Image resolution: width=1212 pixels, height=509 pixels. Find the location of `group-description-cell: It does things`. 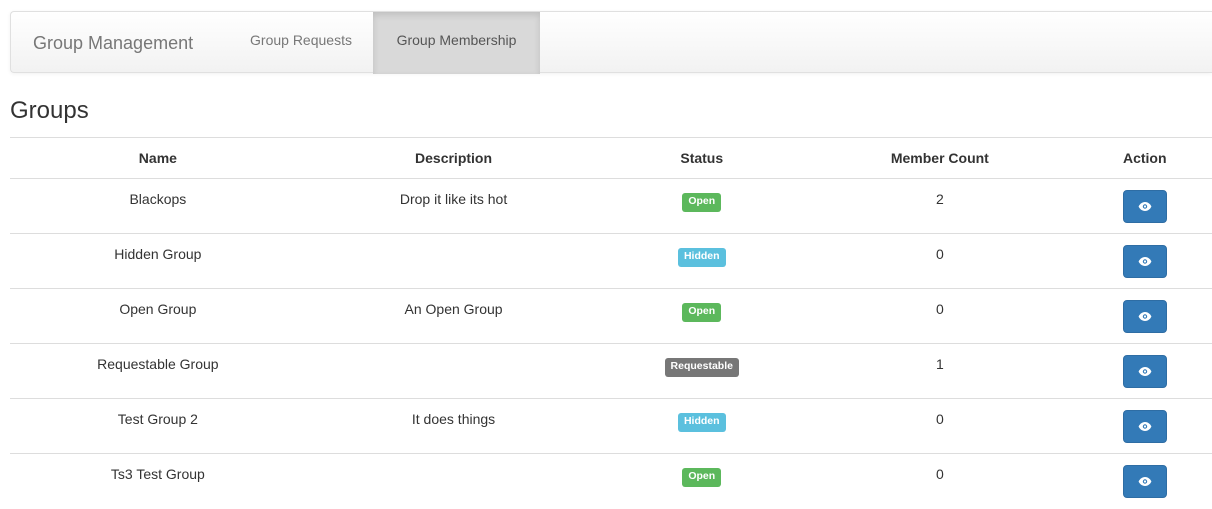

group-description-cell: It does things is located at coordinates (453, 426).